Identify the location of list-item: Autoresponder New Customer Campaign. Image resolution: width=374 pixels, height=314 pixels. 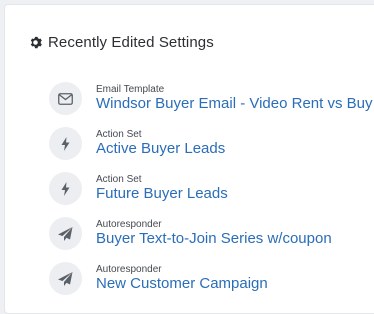
(211, 278).